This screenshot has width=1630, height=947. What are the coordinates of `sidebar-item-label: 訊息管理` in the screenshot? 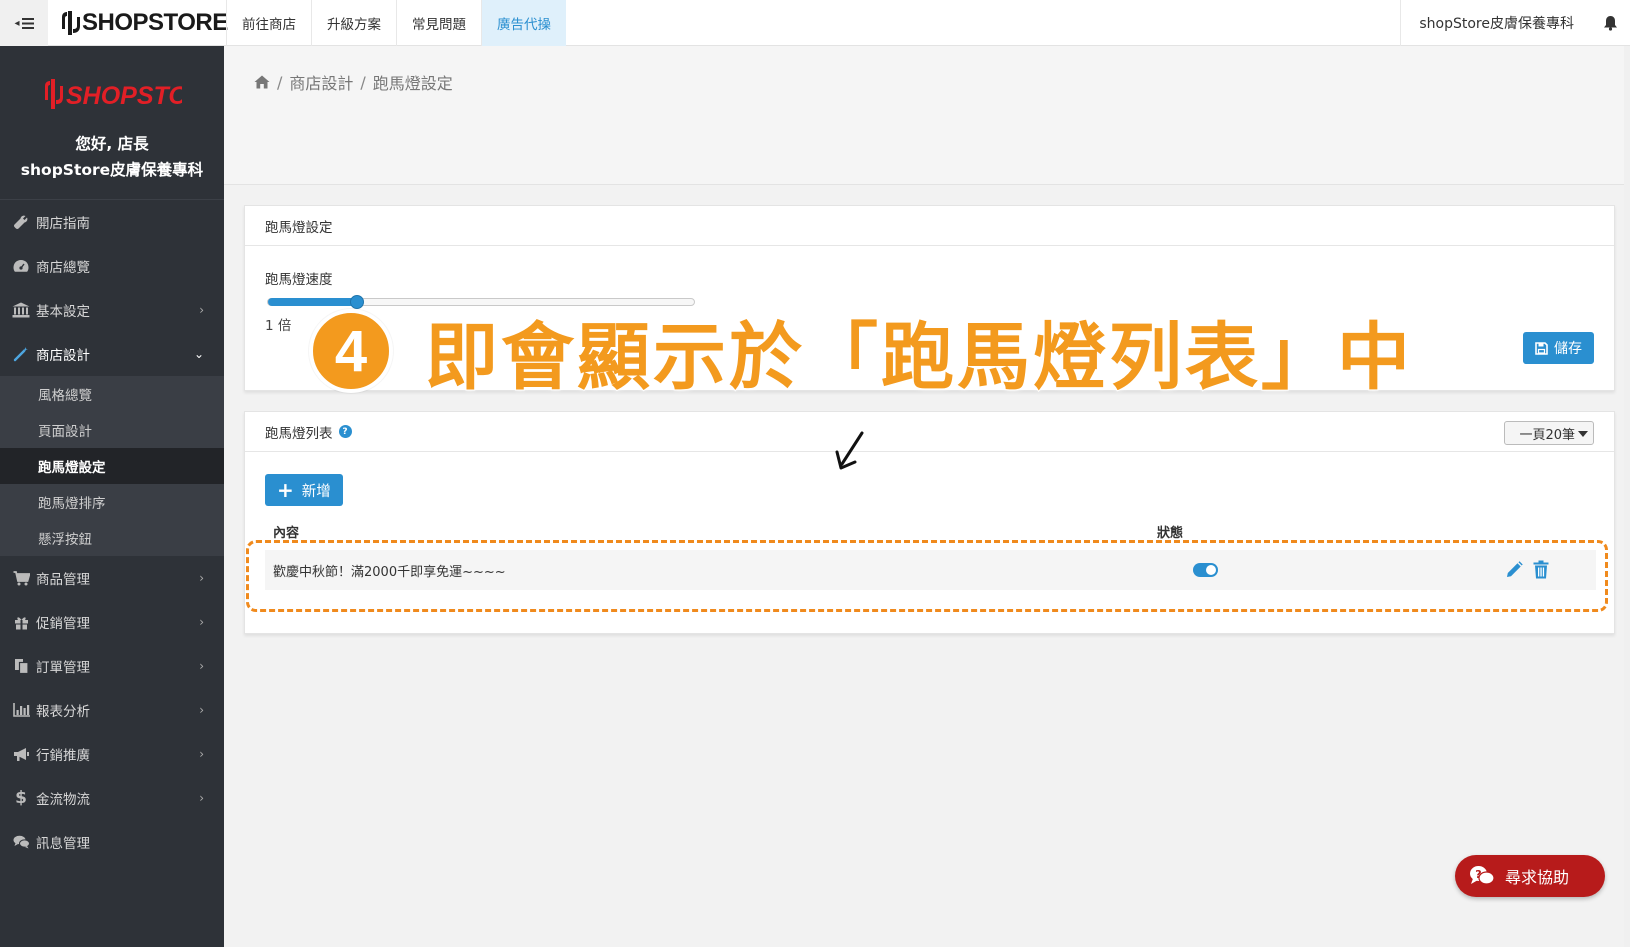 It's located at (63, 844).